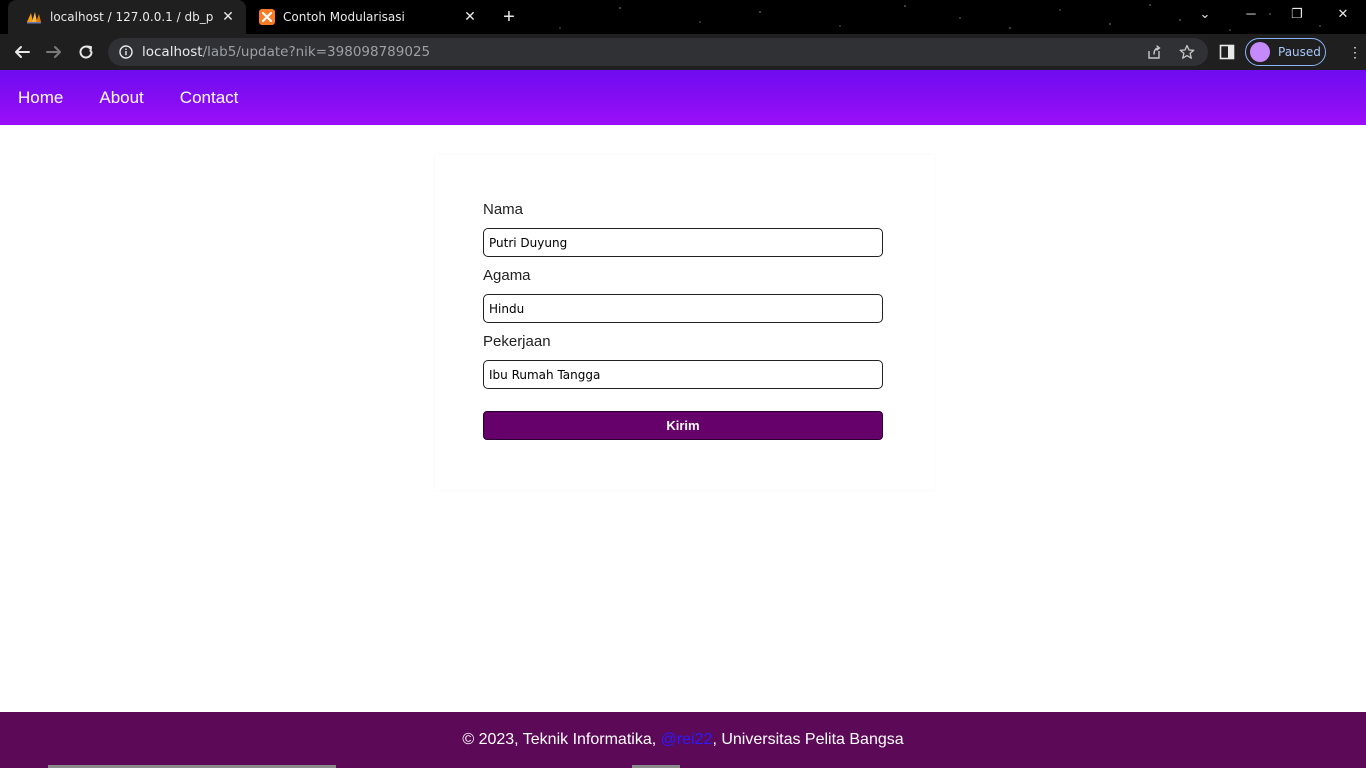 Image resolution: width=1366 pixels, height=768 pixels. I want to click on kirim-button: Kirim, so click(683, 425).